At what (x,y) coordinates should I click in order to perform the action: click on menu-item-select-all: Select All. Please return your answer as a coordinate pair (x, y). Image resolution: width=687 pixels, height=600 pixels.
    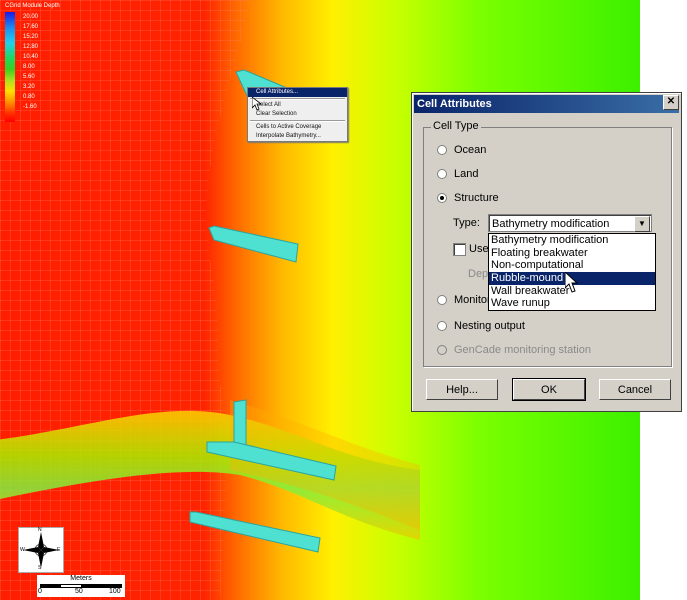
    Looking at the image, I should click on (297, 105).